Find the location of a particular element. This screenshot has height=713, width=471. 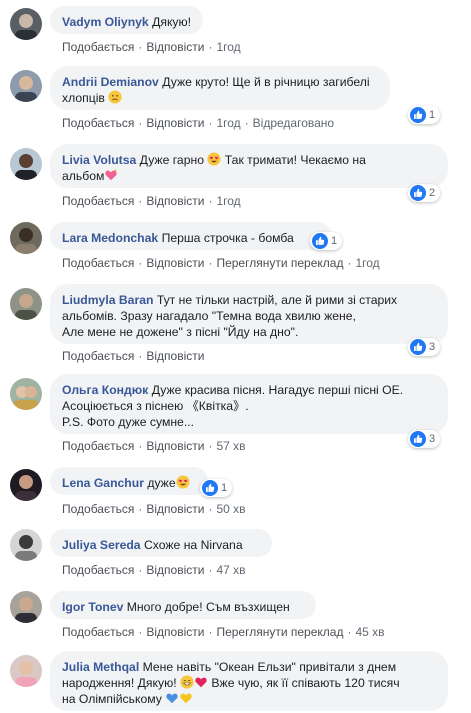

comment-text: Так тримати! Чекаємо на is located at coordinates (295, 160).